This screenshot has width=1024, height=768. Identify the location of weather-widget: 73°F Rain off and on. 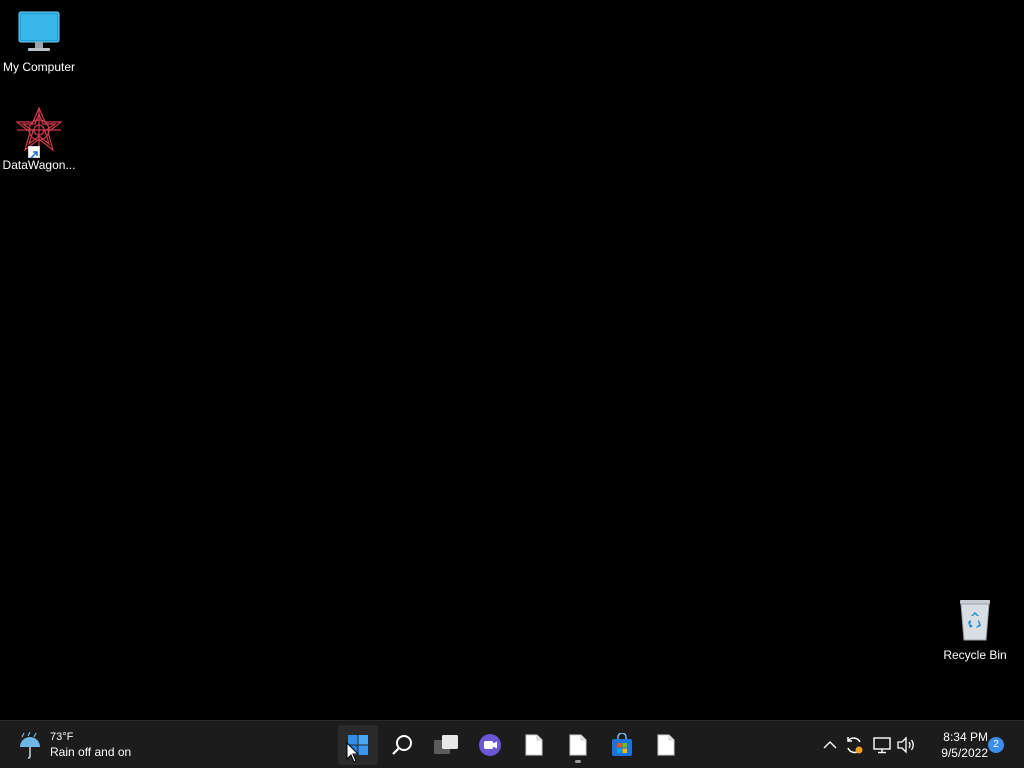
(79, 745).